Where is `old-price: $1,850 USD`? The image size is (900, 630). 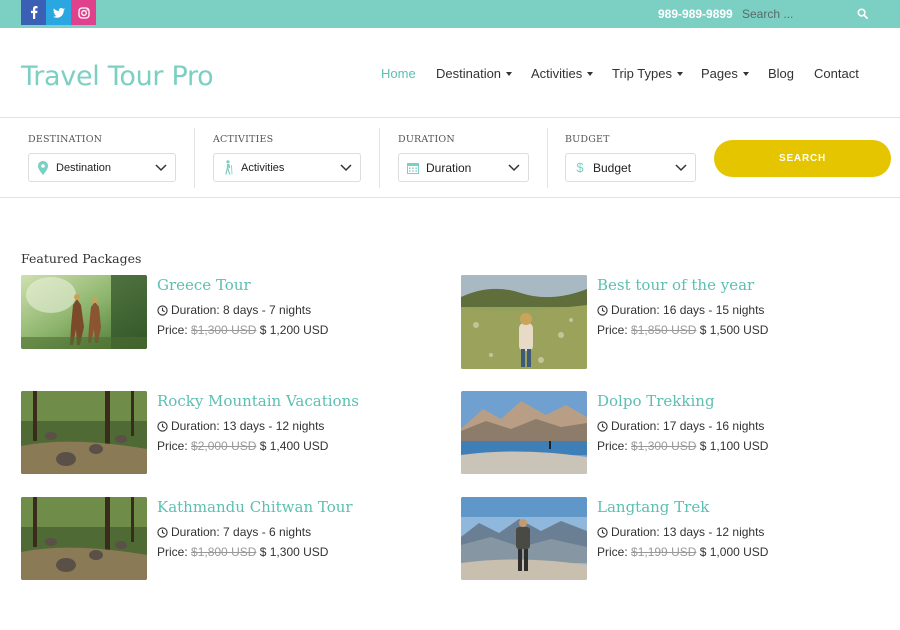 old-price: $1,850 USD is located at coordinates (664, 330).